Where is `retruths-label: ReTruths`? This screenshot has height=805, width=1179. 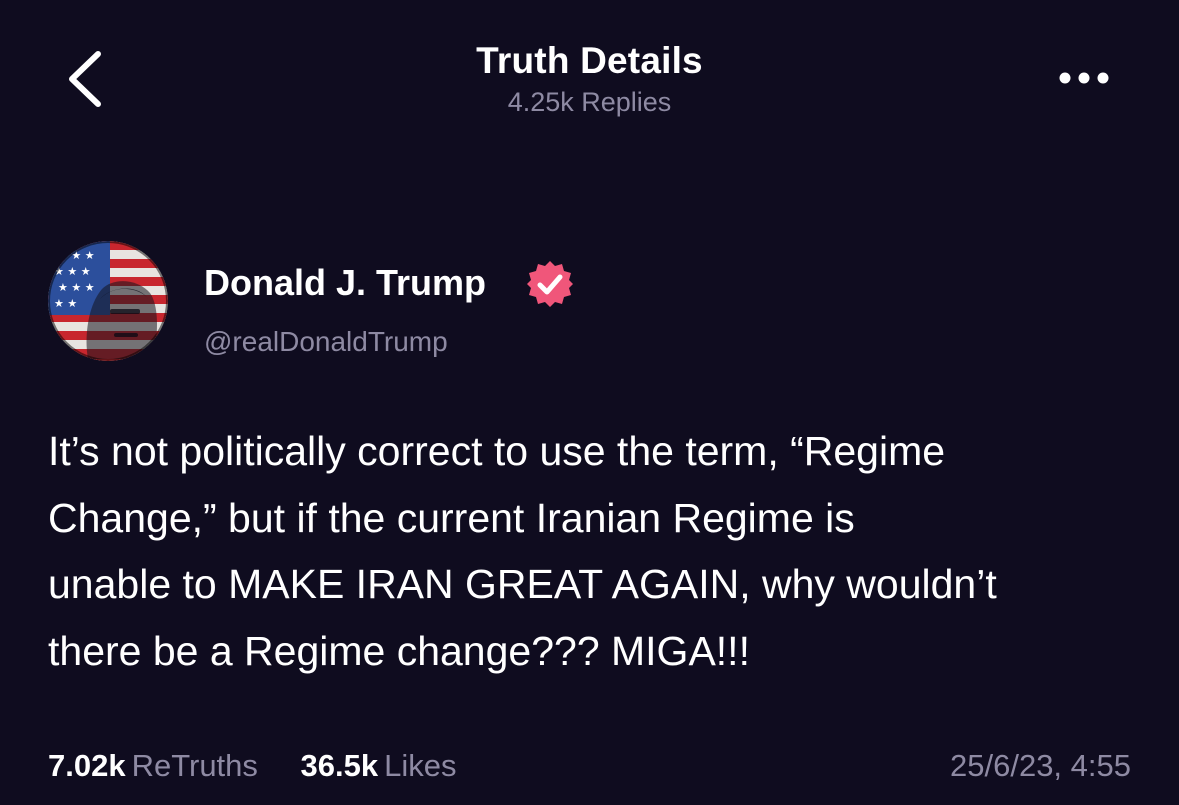
retruths-label: ReTruths is located at coordinates (194, 765).